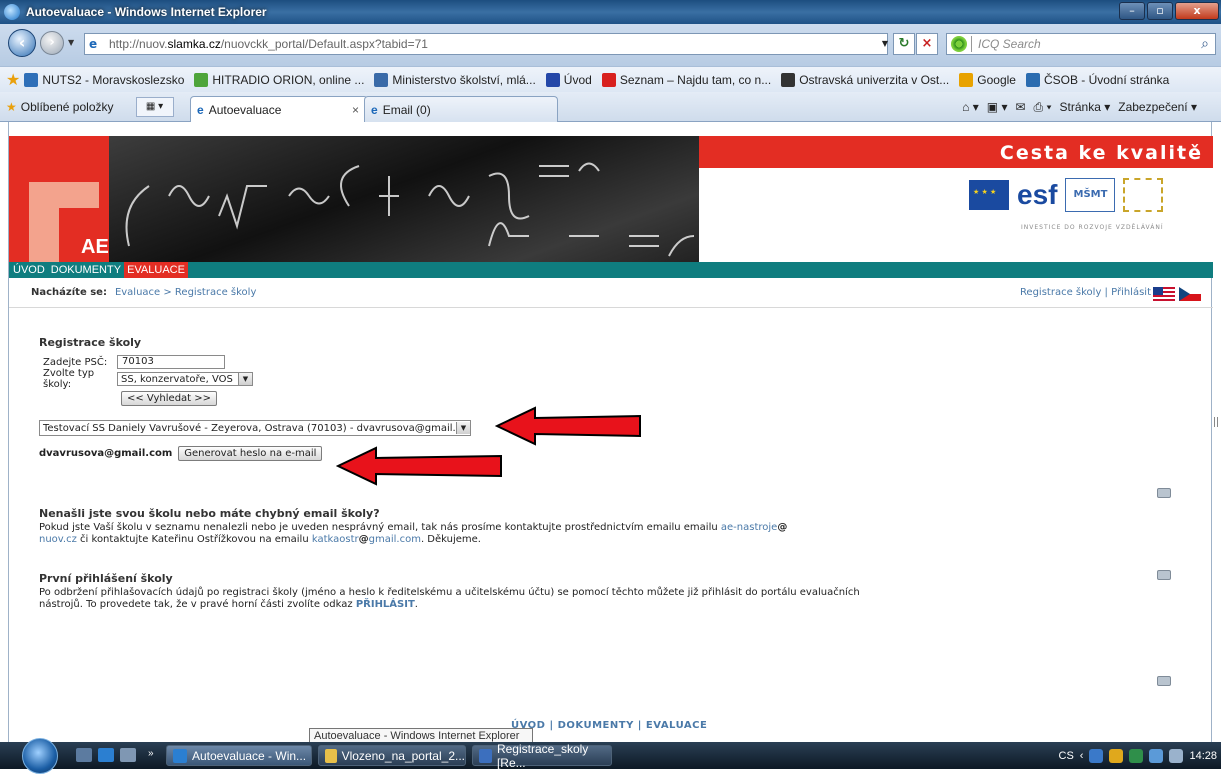 This screenshot has height=774, width=1221. I want to click on recent-pages-dropdown: ▼, so click(71, 42).